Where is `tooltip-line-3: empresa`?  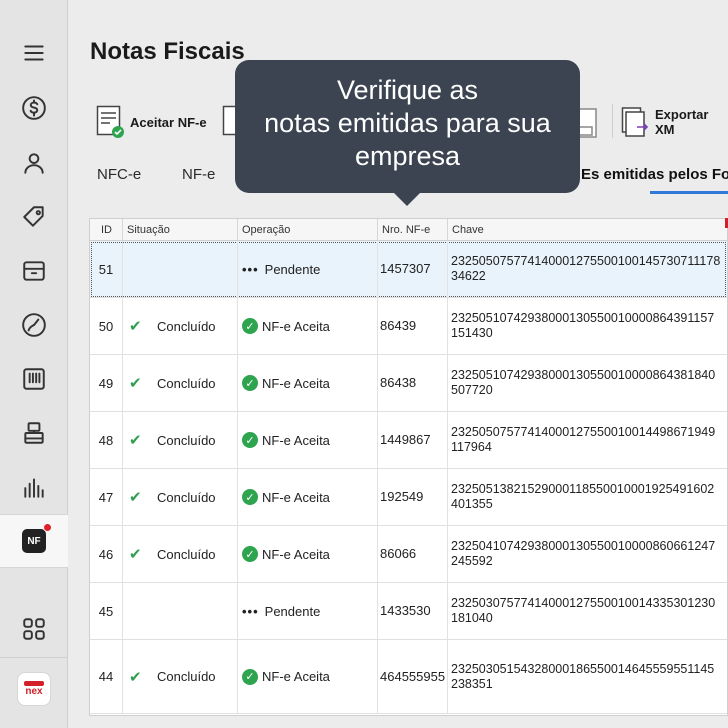
tooltip-line-3: empresa is located at coordinates (407, 156).